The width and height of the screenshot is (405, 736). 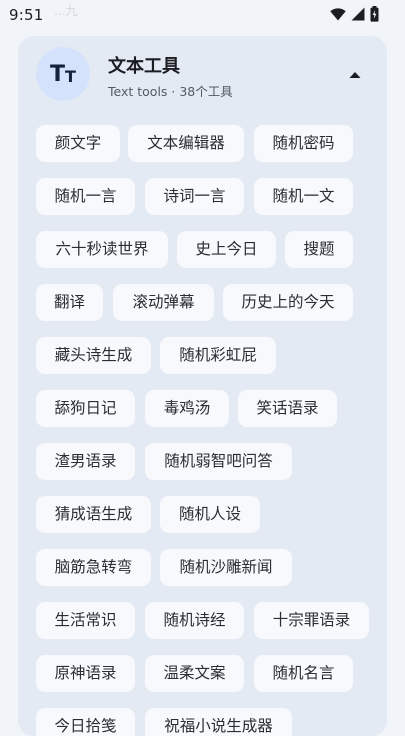 What do you see at coordinates (85, 620) in the screenshot?
I see `tool-chip-life-tips: 生活常识` at bounding box center [85, 620].